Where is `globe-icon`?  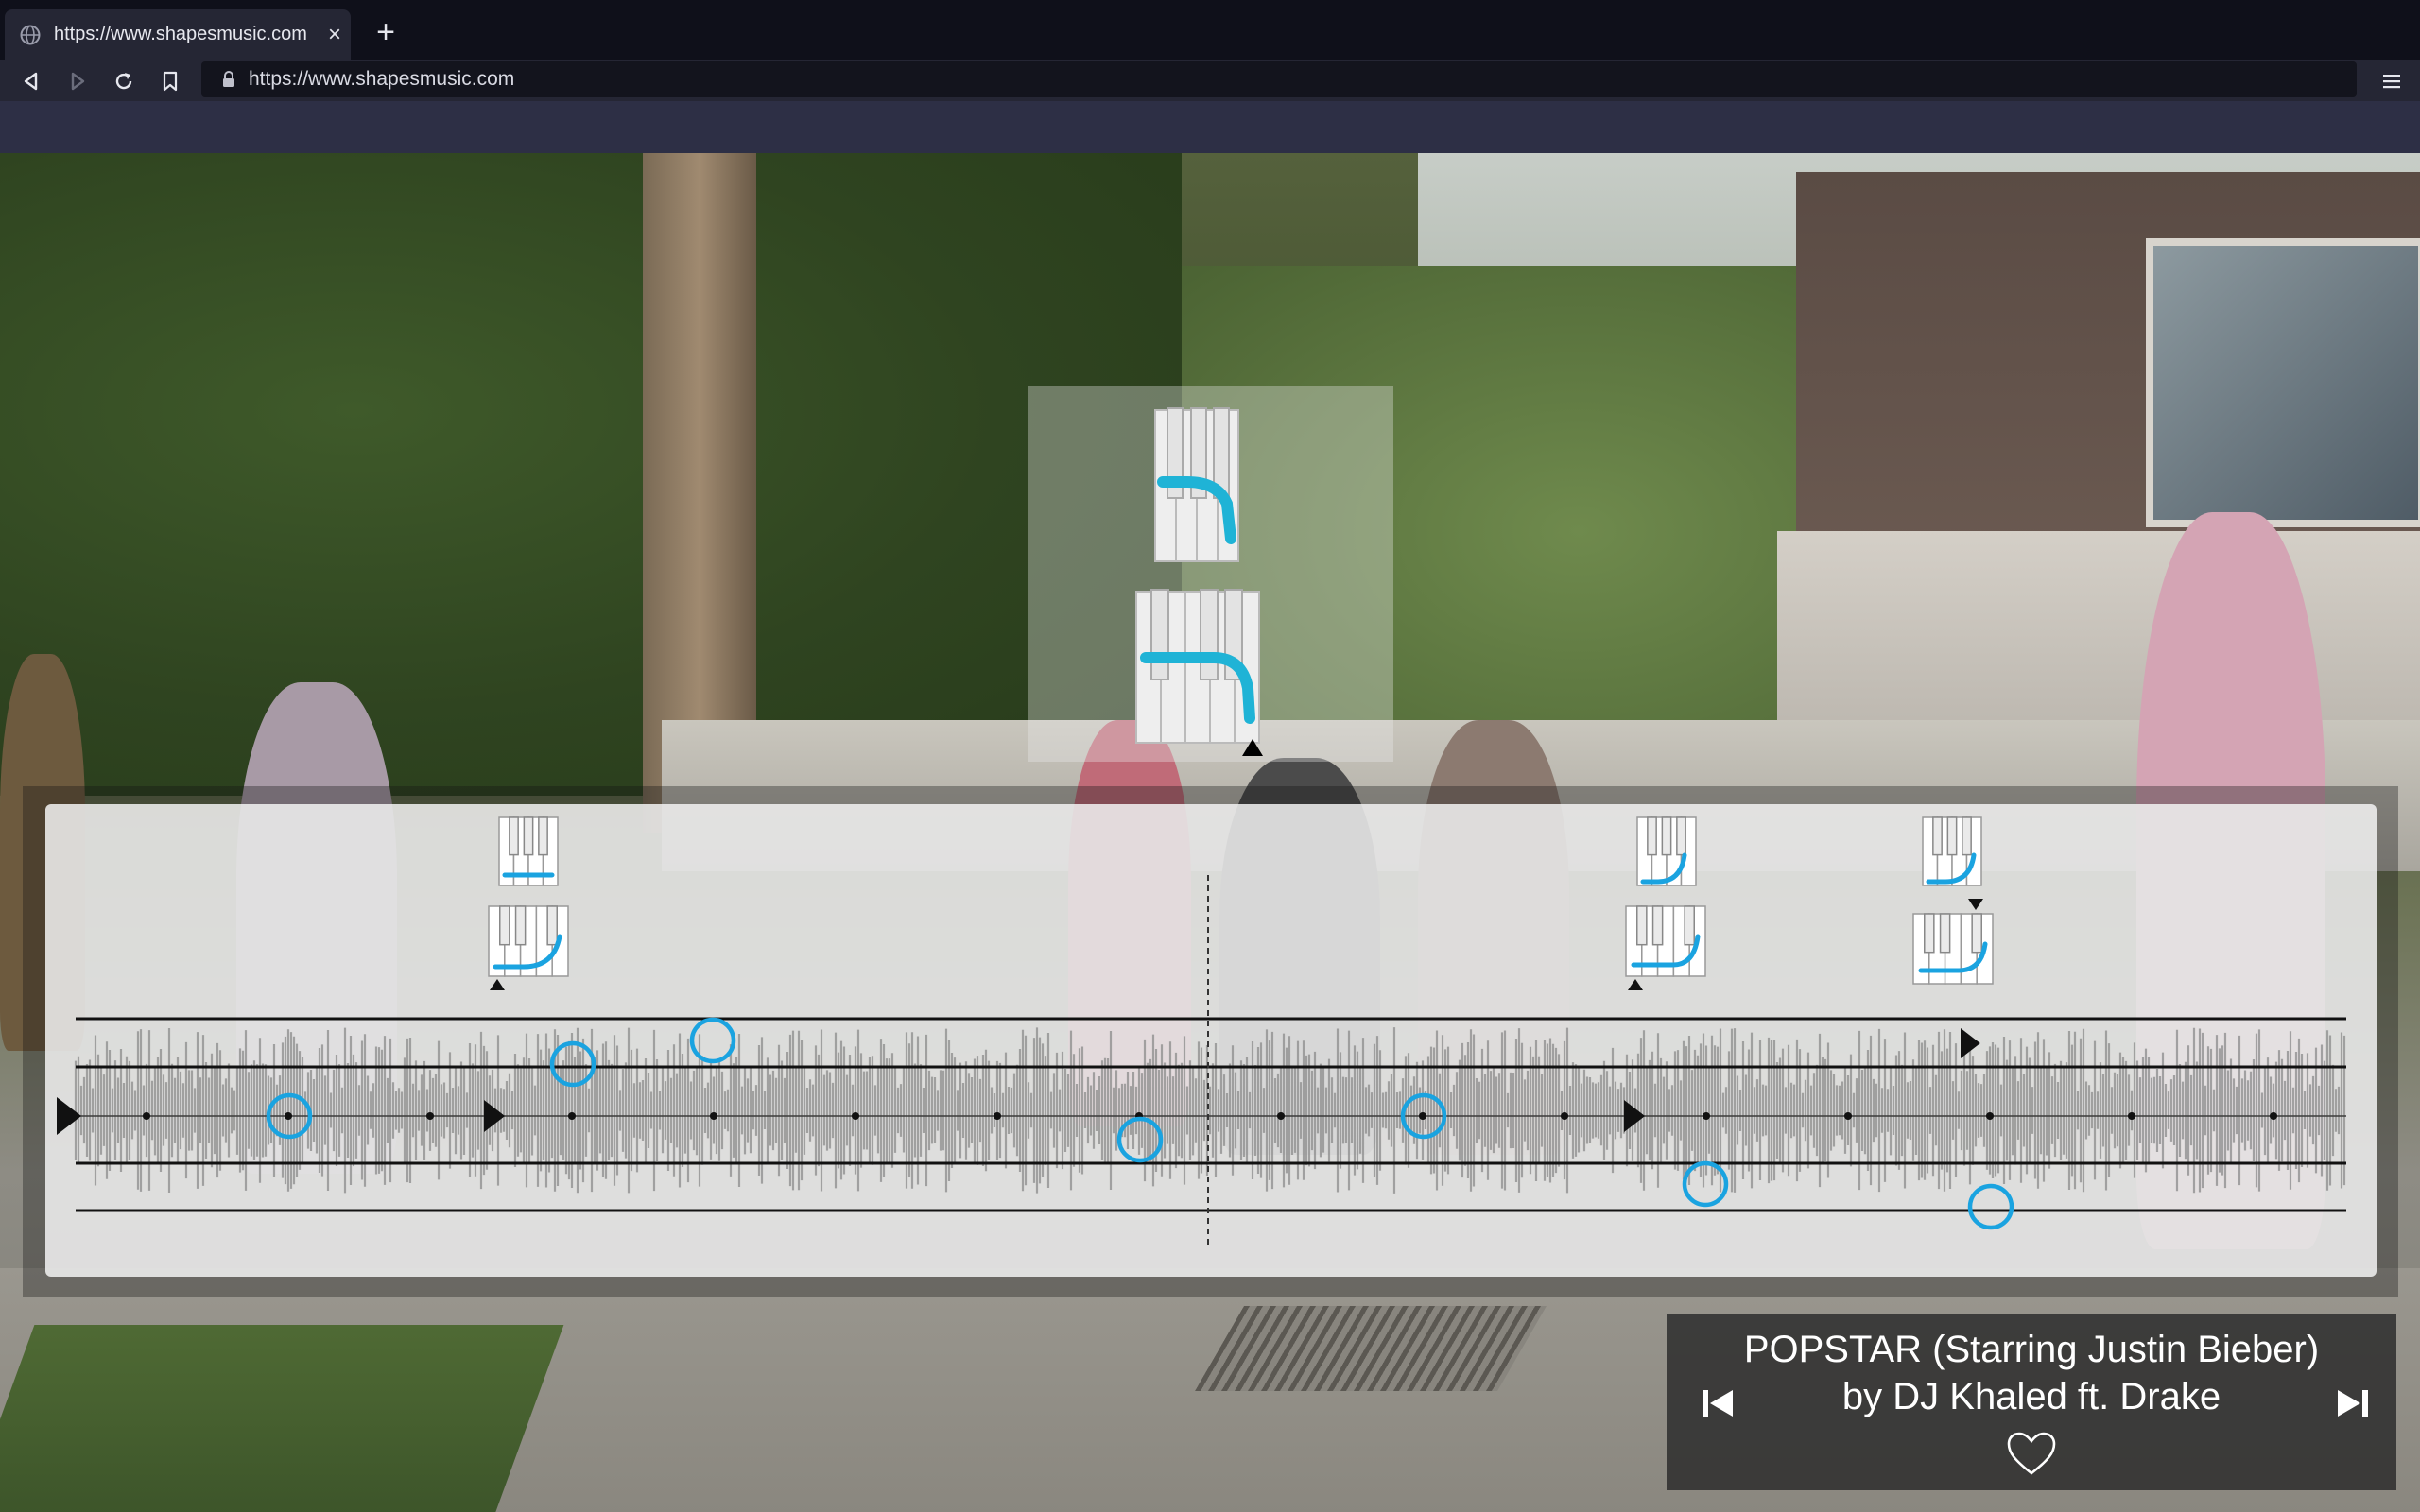 globe-icon is located at coordinates (30, 34).